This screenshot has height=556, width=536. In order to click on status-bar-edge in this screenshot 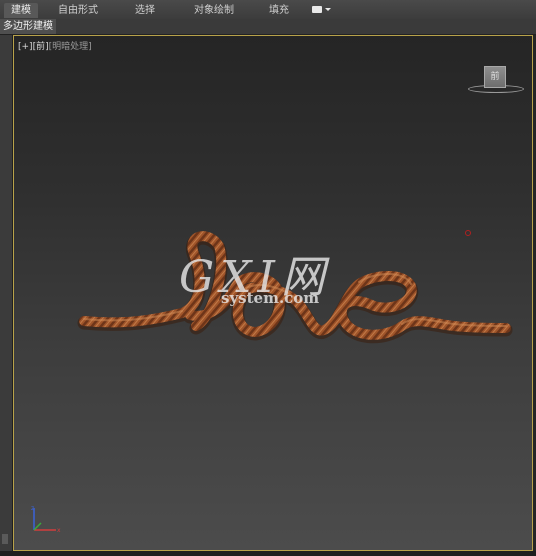, I will do `click(268, 553)`.